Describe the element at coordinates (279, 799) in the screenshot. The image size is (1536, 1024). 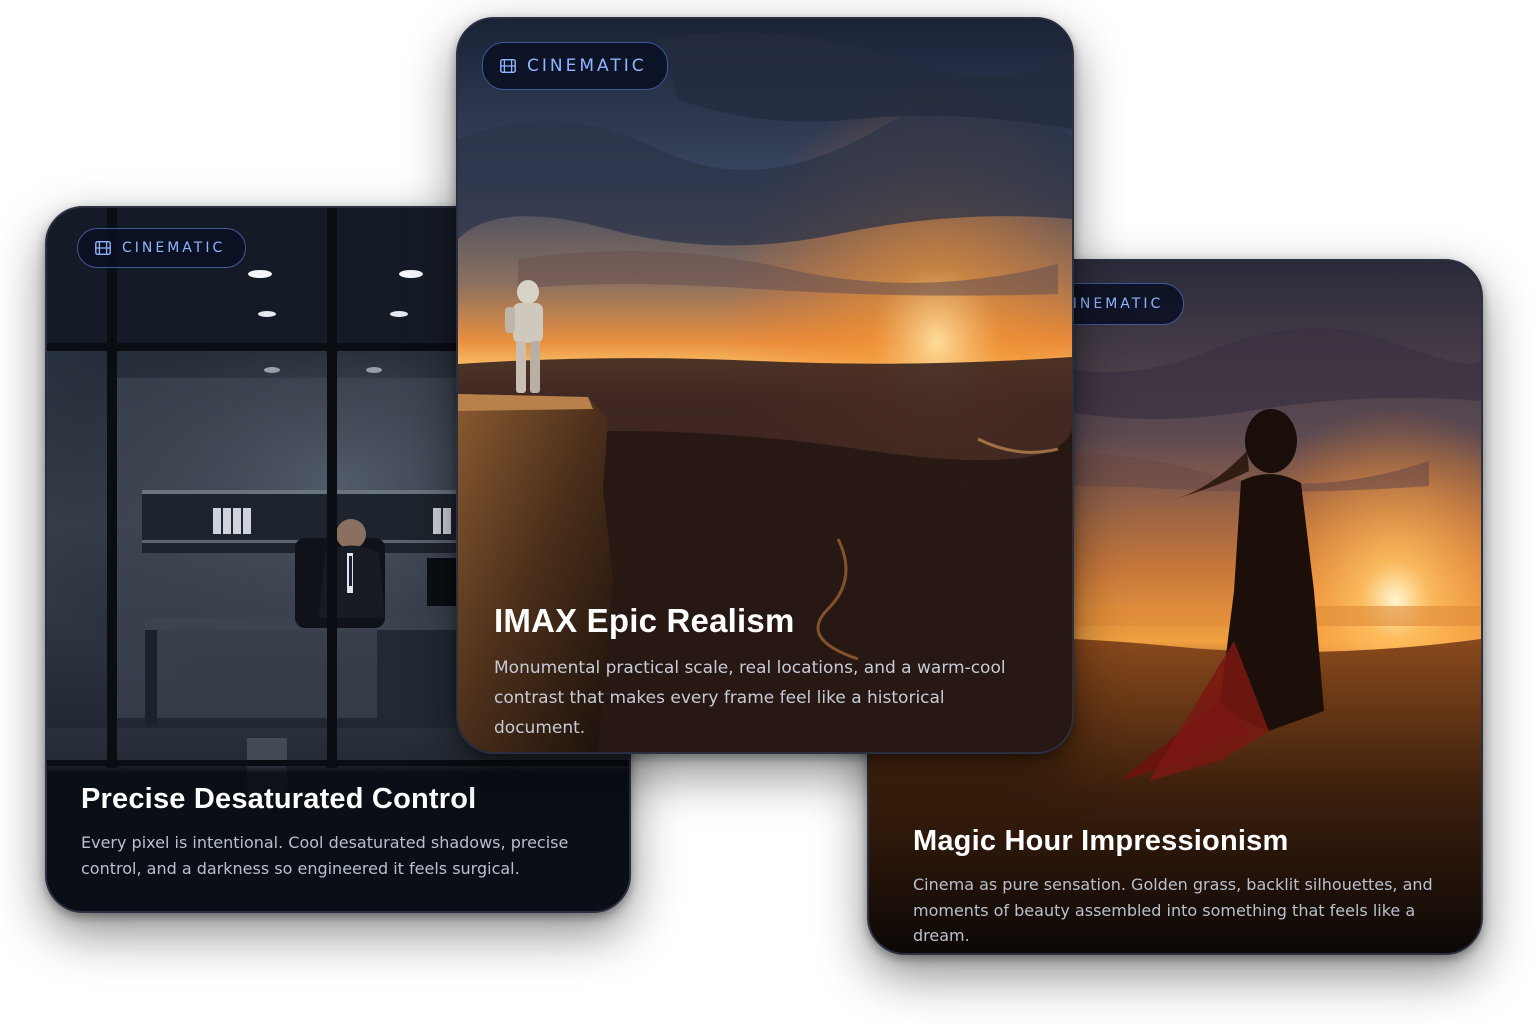
I see `card-title: Precise Desaturated Control` at that location.